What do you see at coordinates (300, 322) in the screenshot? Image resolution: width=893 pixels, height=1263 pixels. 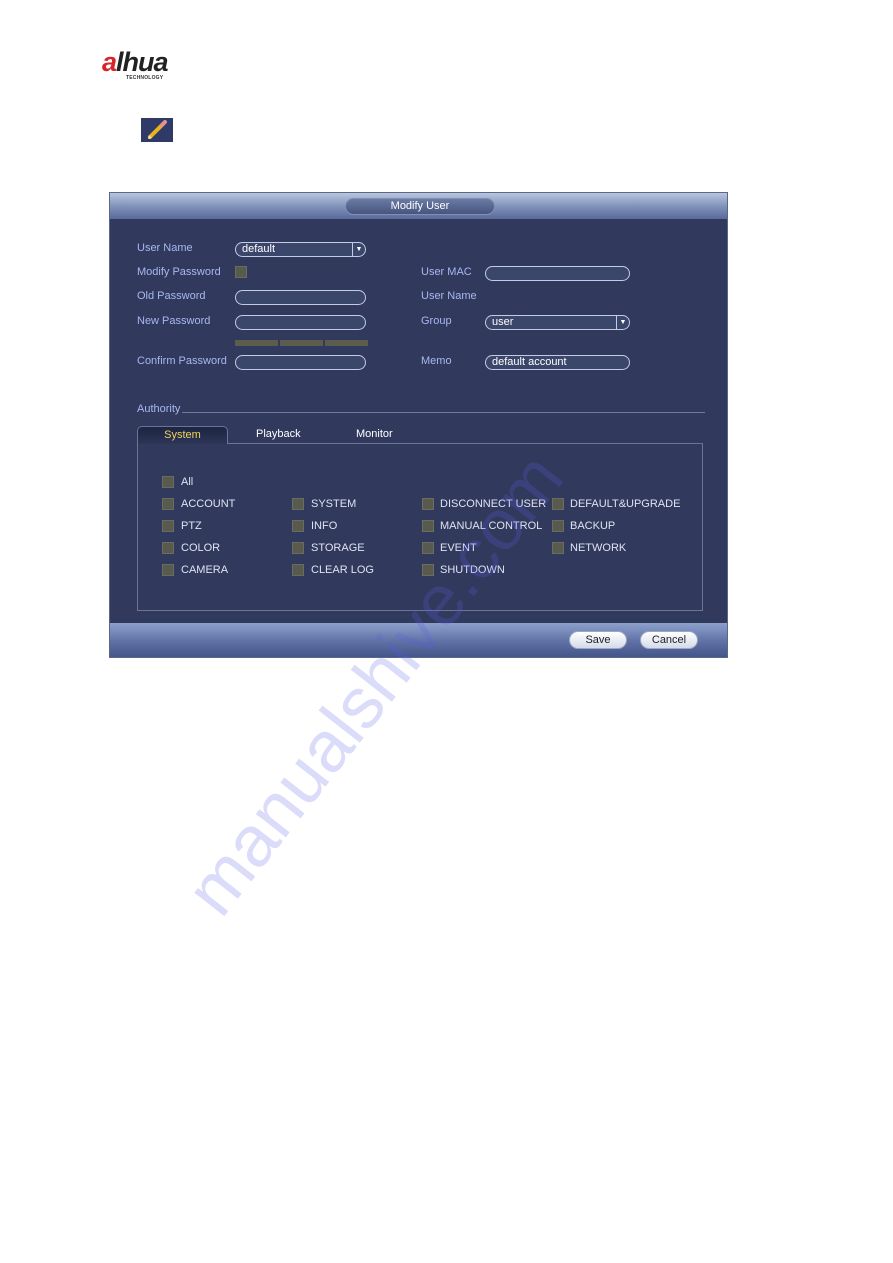 I see `new-password-input` at bounding box center [300, 322].